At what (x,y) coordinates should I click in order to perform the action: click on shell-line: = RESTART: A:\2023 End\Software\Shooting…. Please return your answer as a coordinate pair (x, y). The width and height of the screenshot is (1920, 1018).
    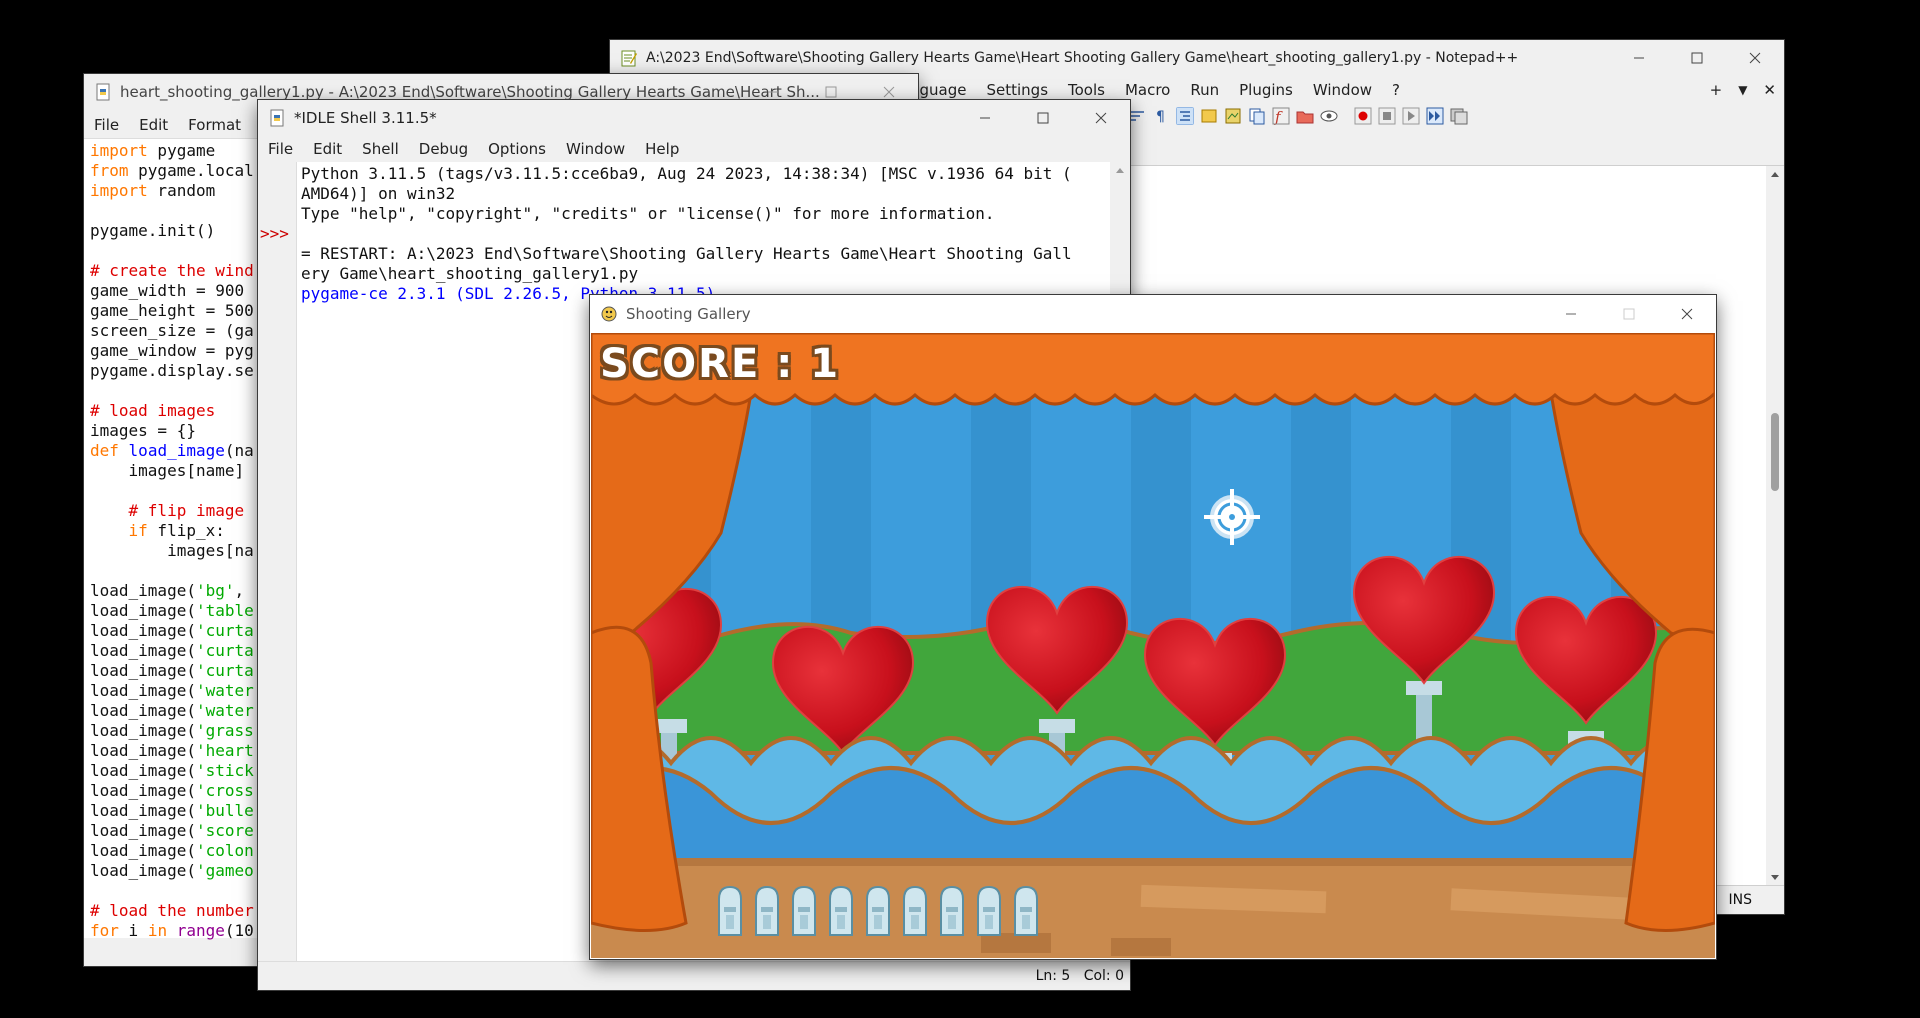
    Looking at the image, I should click on (686, 253).